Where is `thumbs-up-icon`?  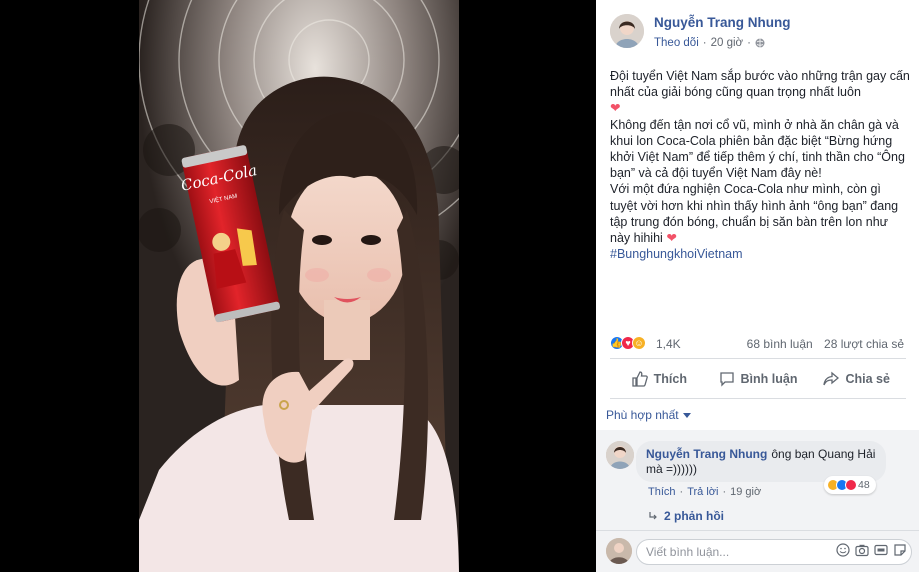
thumbs-up-icon is located at coordinates (640, 379).